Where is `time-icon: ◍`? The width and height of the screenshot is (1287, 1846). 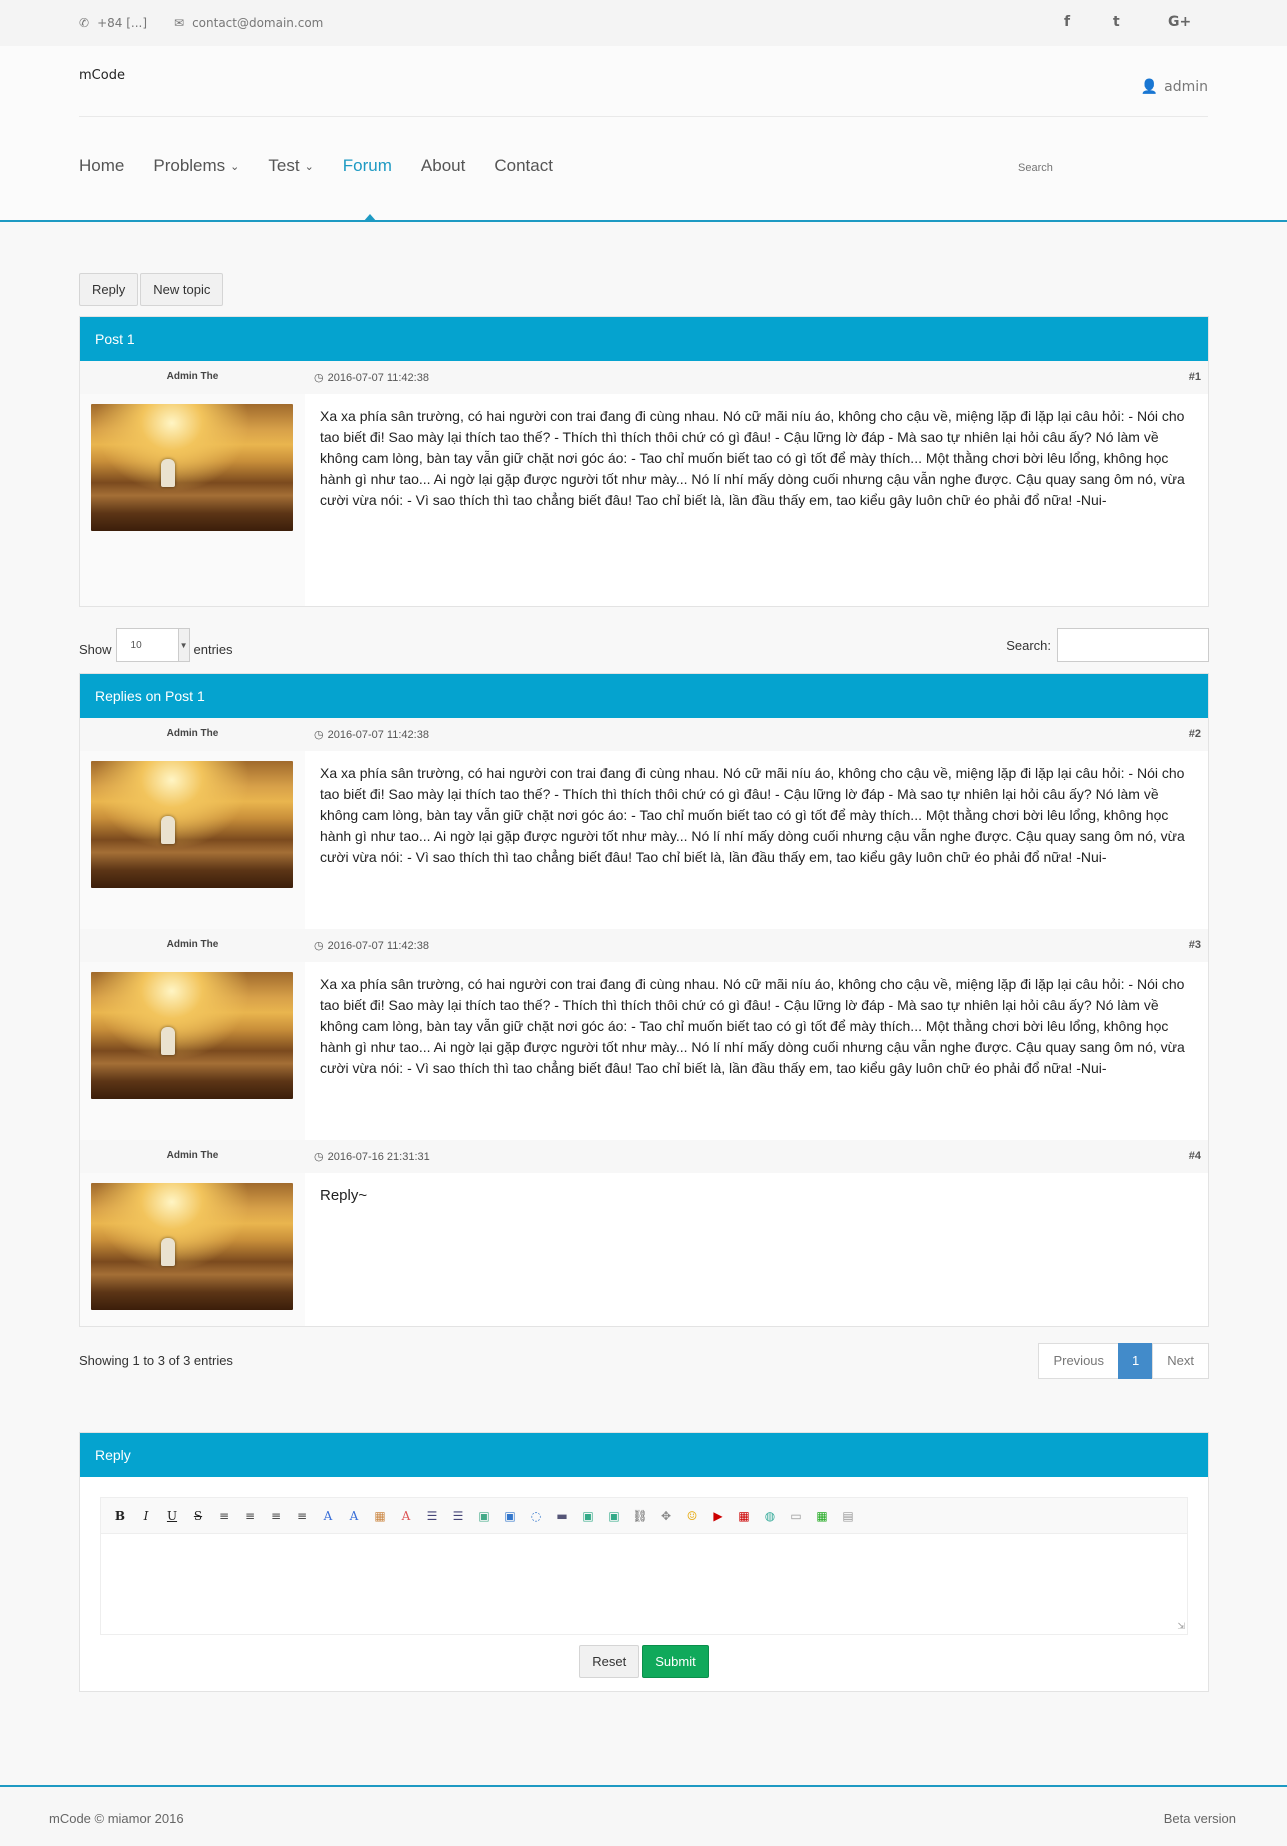
time-icon: ◍ is located at coordinates (770, 1516).